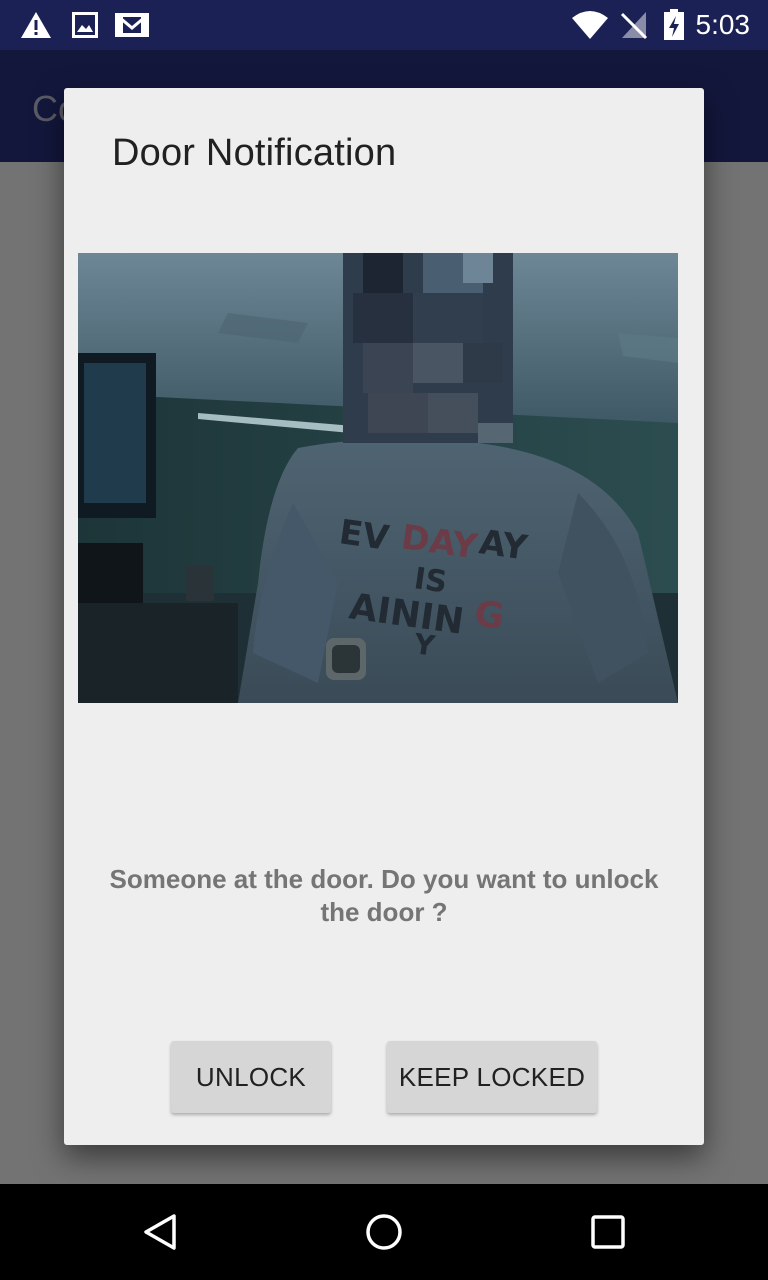  What do you see at coordinates (384, 25) in the screenshot?
I see `status-bar: 5:03` at bounding box center [384, 25].